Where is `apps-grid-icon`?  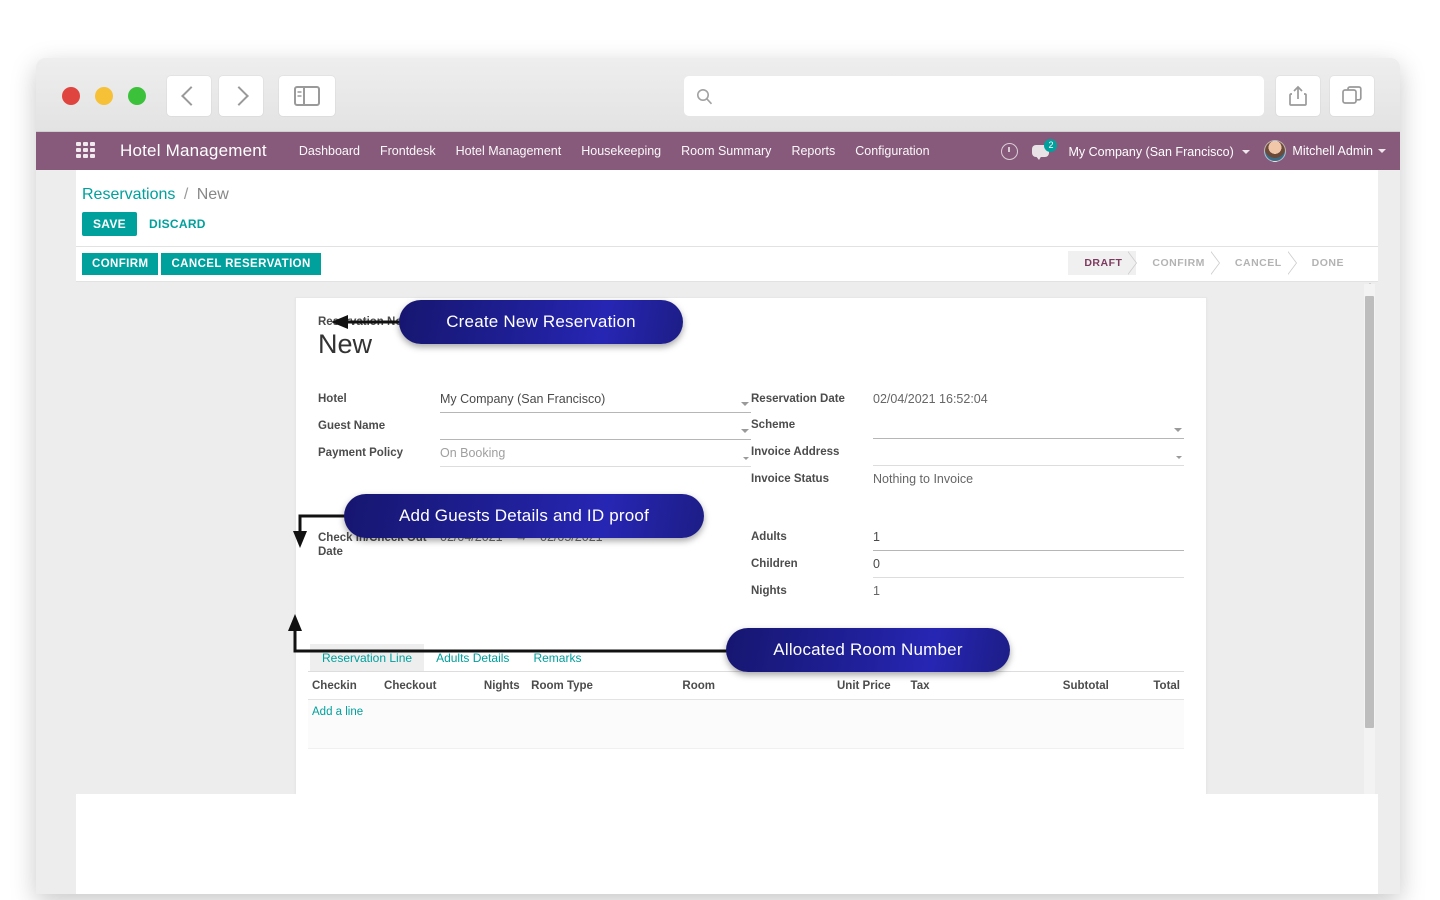
apps-grid-icon is located at coordinates (87, 151).